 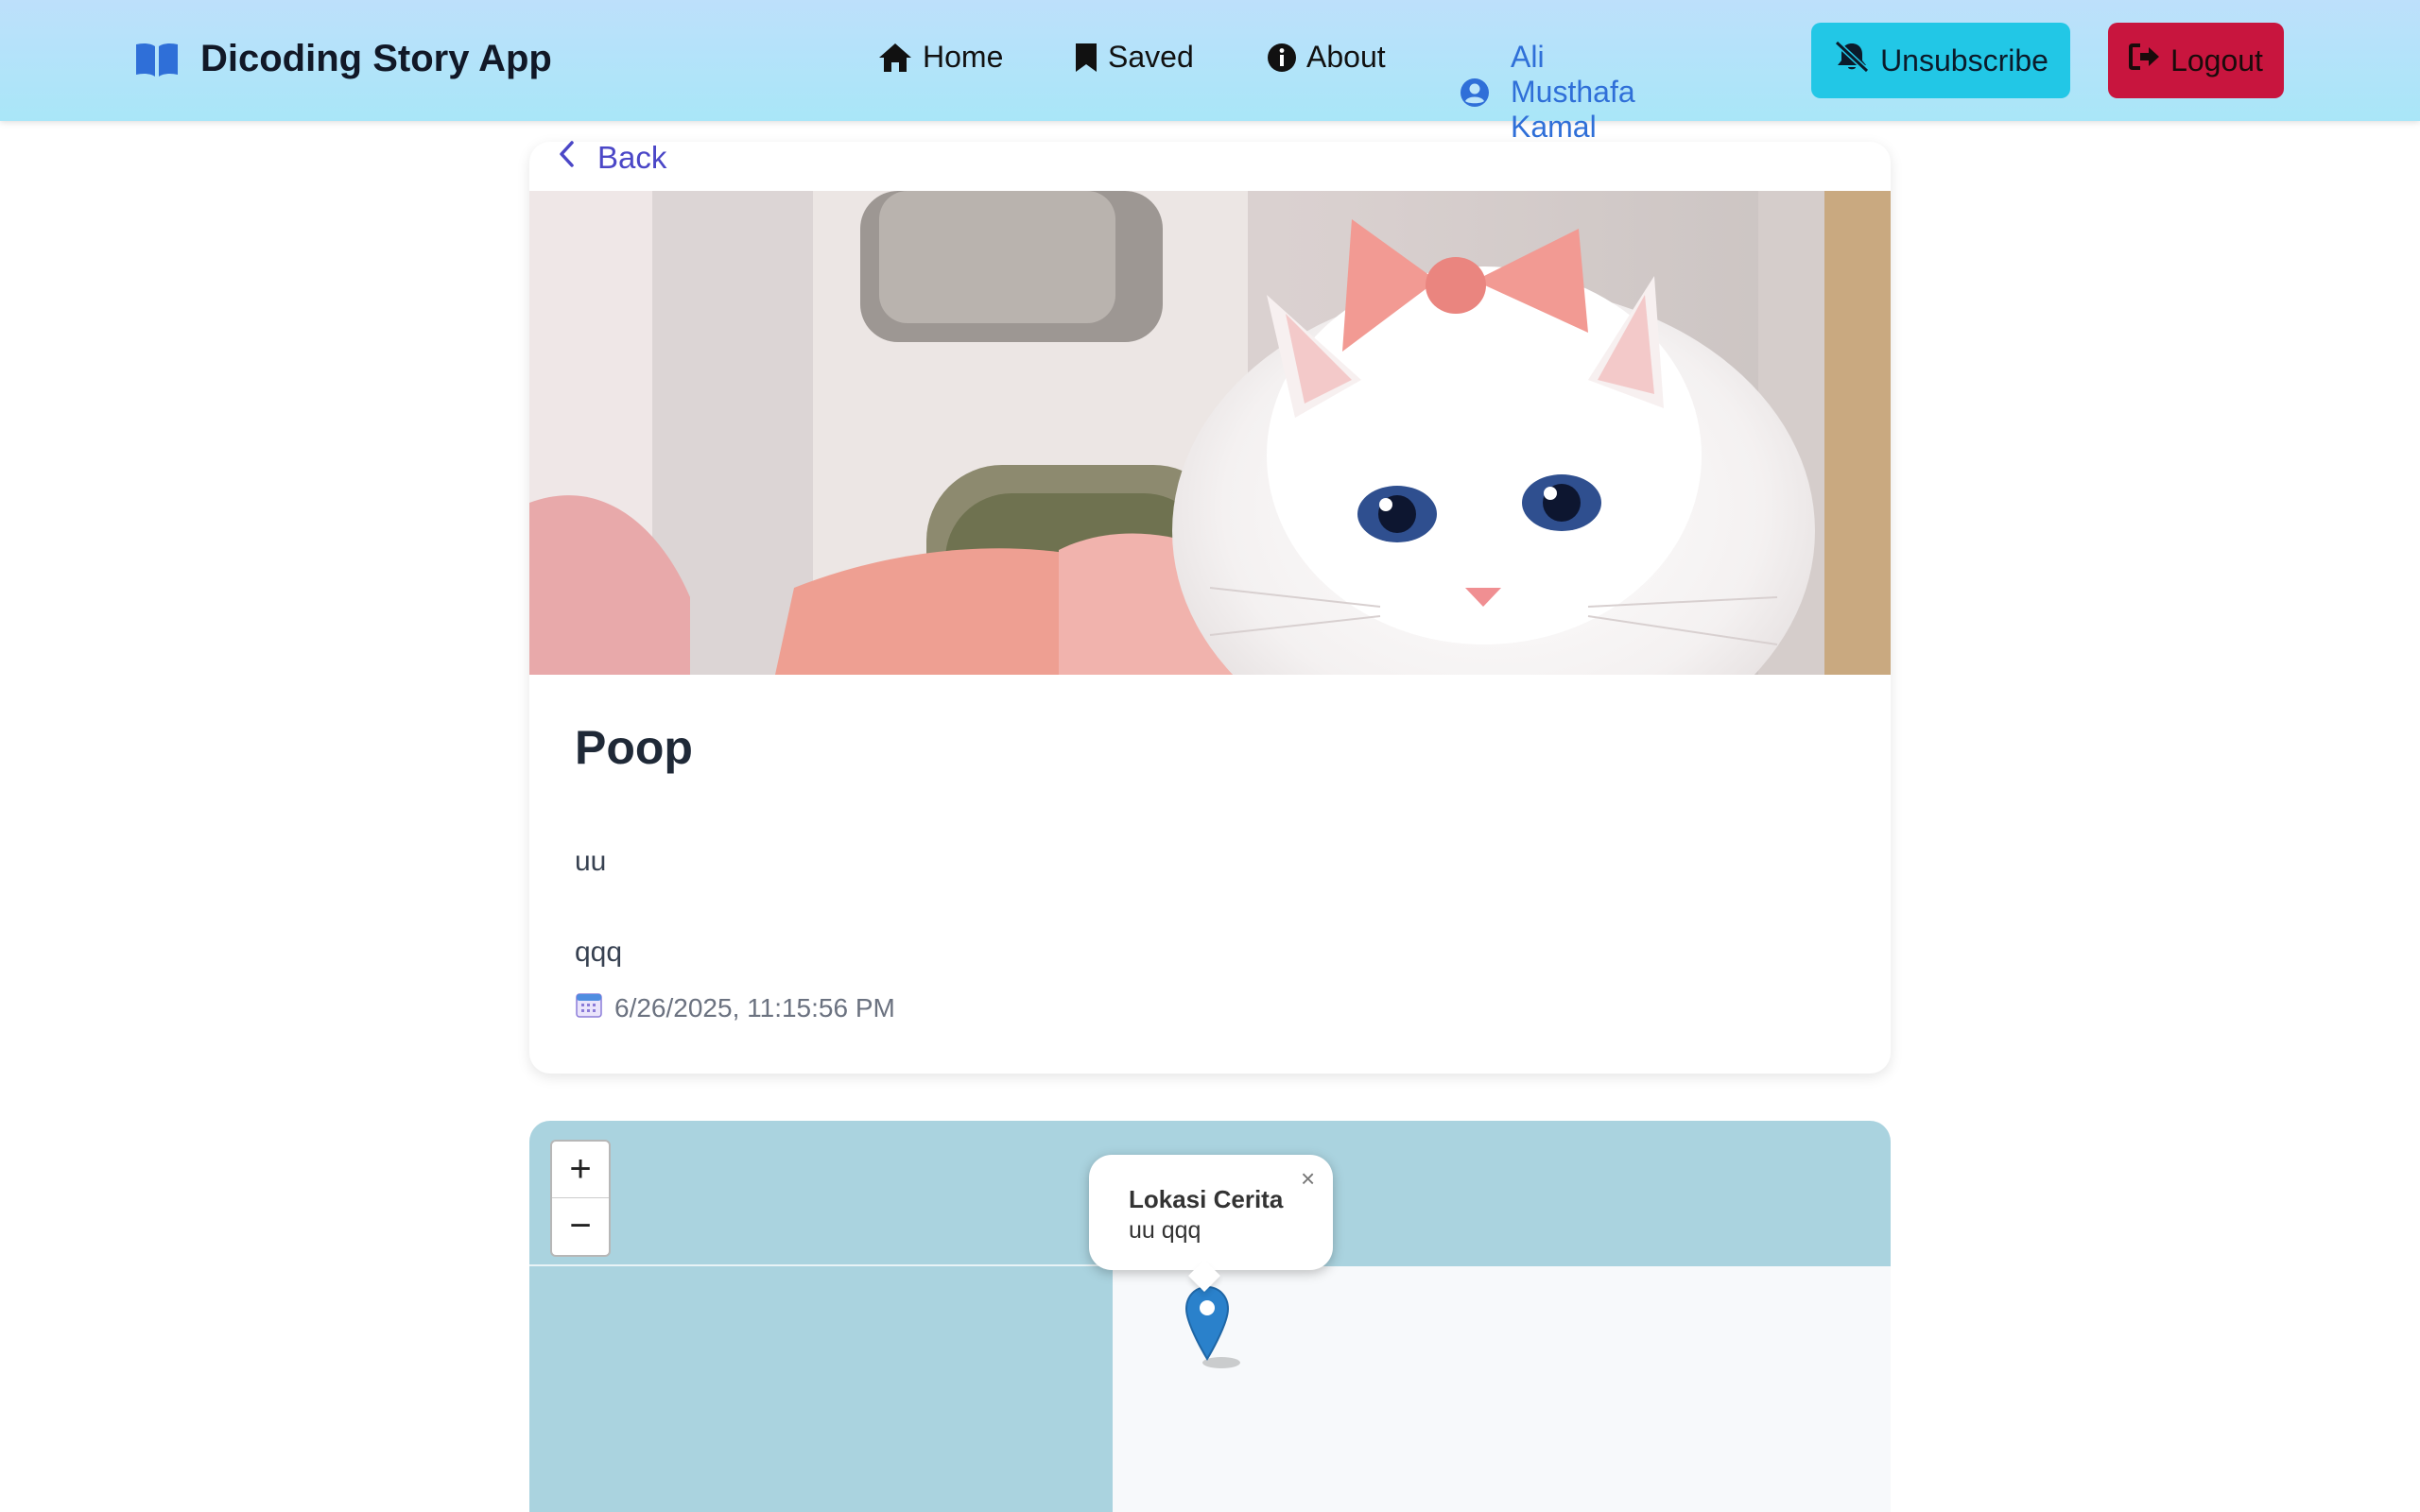 I want to click on logout-label: Logout, so click(x=2217, y=60).